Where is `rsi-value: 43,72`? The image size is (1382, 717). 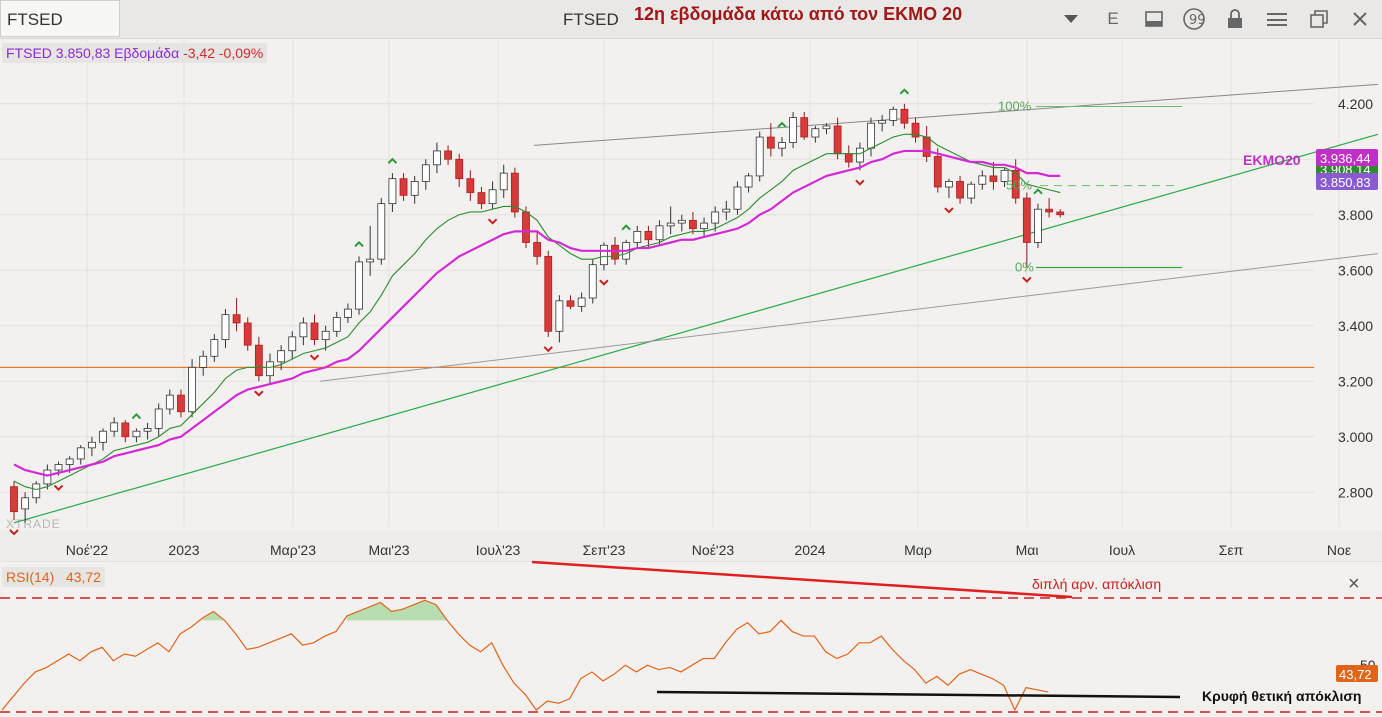
rsi-value: 43,72 is located at coordinates (83, 577).